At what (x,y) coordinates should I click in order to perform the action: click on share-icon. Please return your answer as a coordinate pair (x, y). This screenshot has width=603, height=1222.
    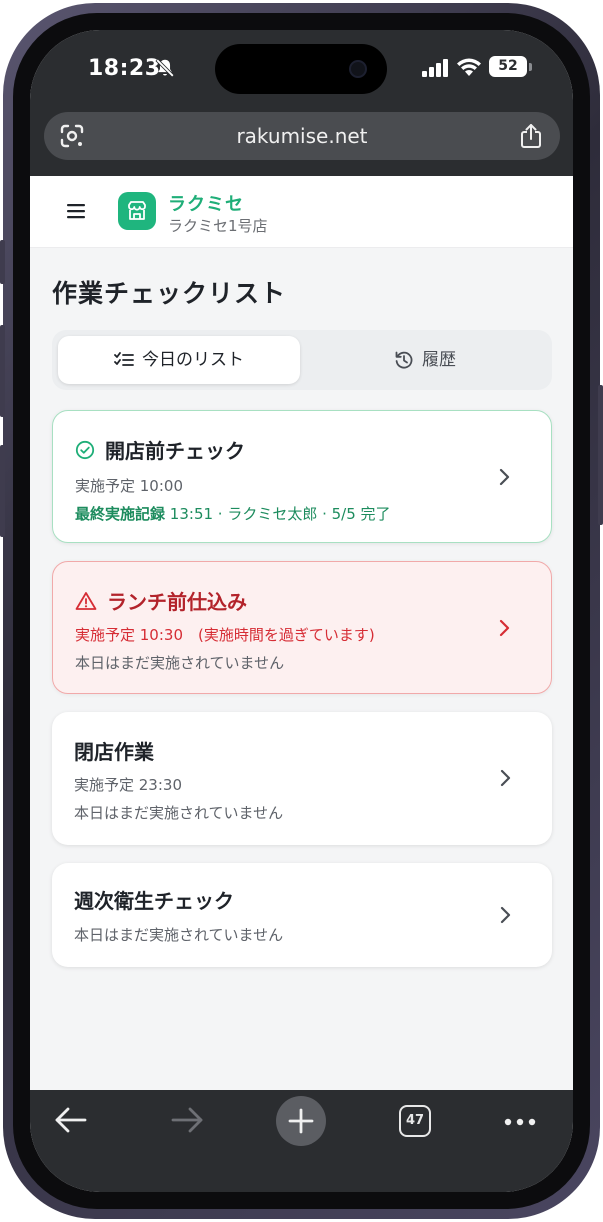
    Looking at the image, I should click on (531, 136).